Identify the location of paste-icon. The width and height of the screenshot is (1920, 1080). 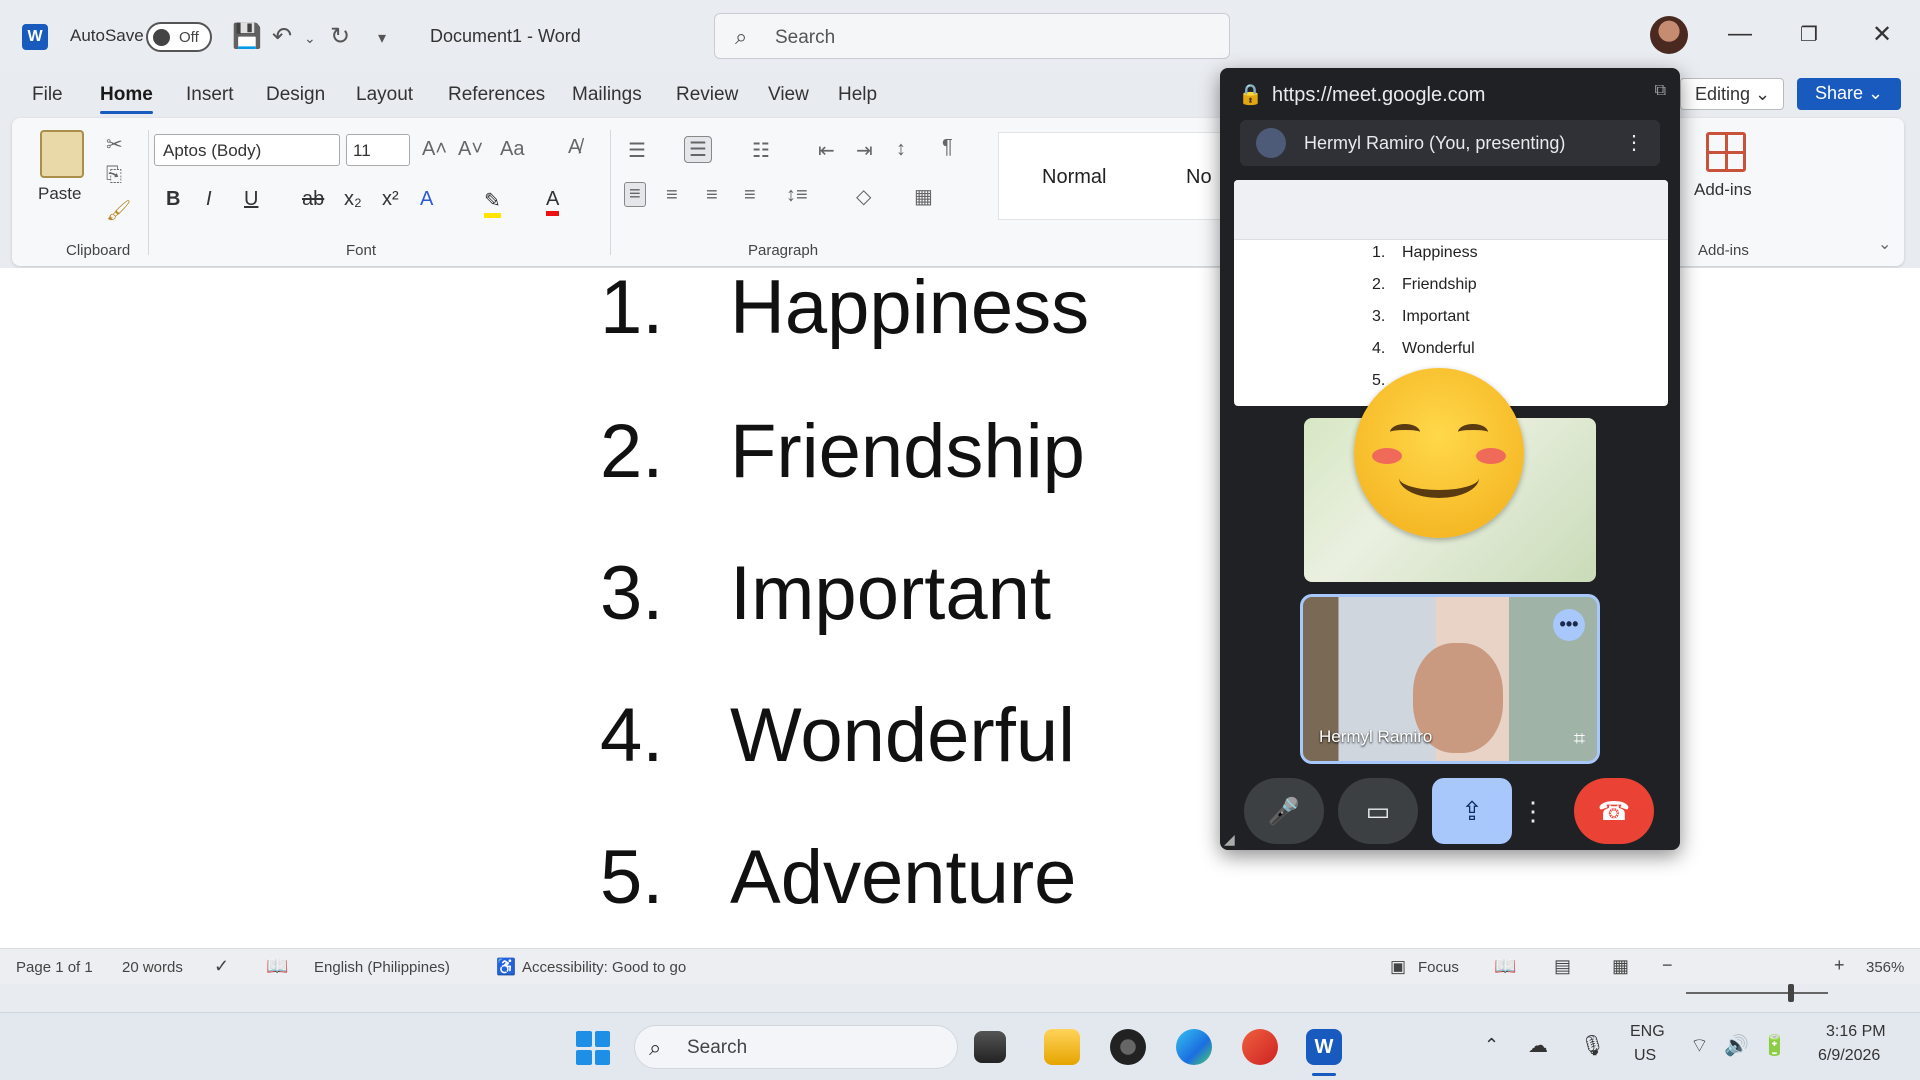
(62, 154).